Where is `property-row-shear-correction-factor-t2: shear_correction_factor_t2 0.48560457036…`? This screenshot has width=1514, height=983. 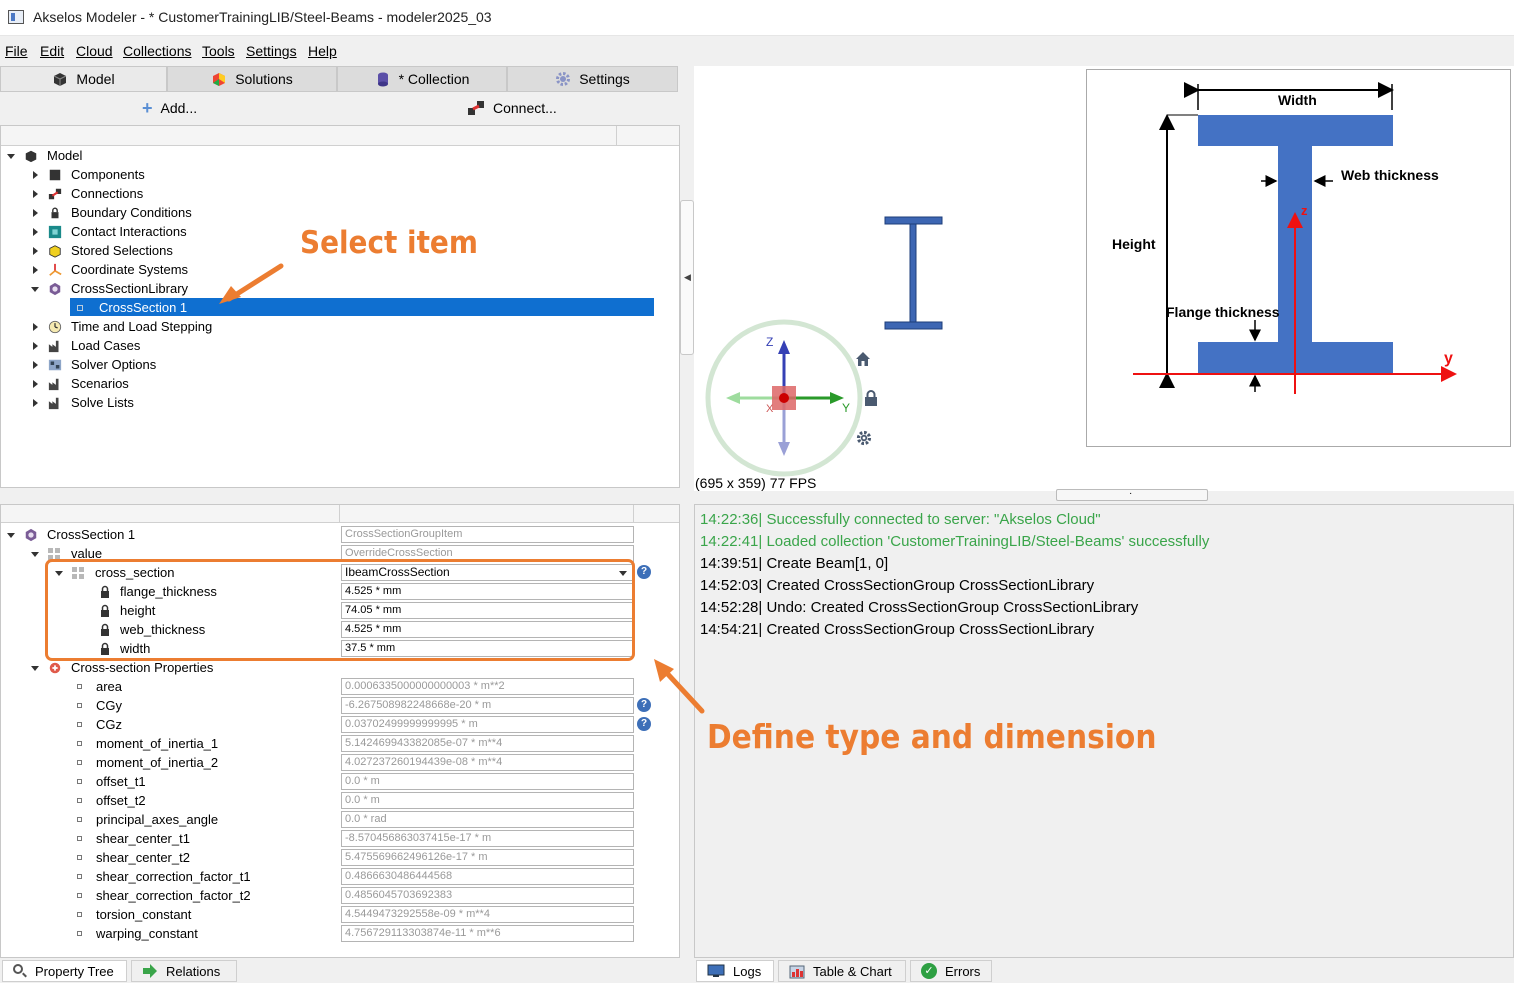 property-row-shear-correction-factor-t2: shear_correction_factor_t2 0.48560457036… is located at coordinates (340, 895).